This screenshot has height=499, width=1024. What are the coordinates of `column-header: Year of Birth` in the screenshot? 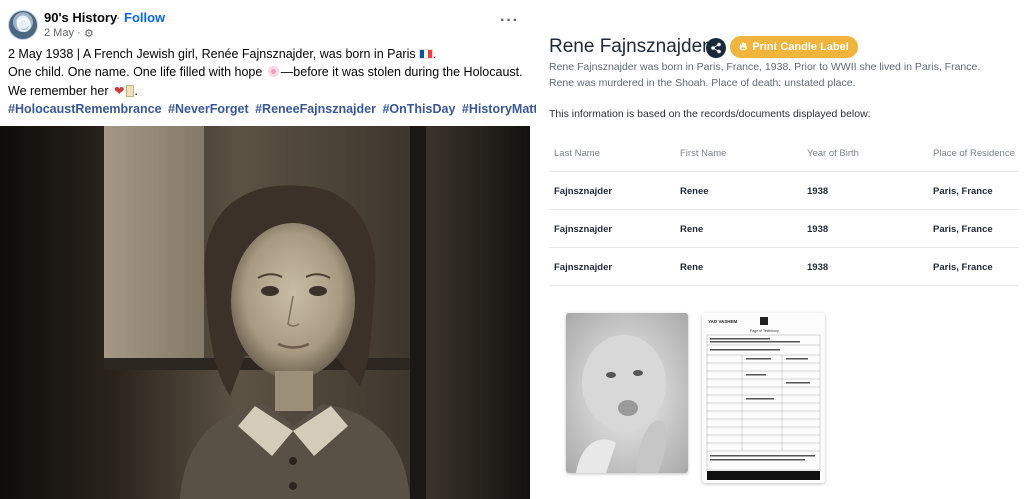 It's located at (833, 153).